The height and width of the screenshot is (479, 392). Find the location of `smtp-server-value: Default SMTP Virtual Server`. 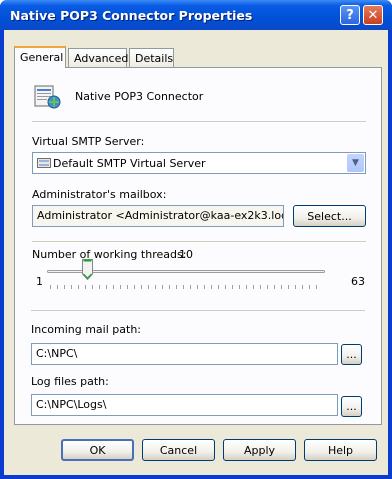

smtp-server-value: Default SMTP Virtual Server is located at coordinates (129, 163).